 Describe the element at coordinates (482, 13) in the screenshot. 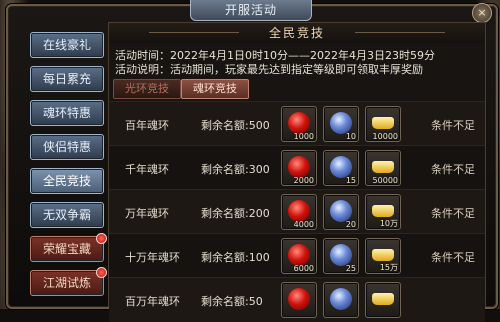

I see `close-icon: ×` at that location.